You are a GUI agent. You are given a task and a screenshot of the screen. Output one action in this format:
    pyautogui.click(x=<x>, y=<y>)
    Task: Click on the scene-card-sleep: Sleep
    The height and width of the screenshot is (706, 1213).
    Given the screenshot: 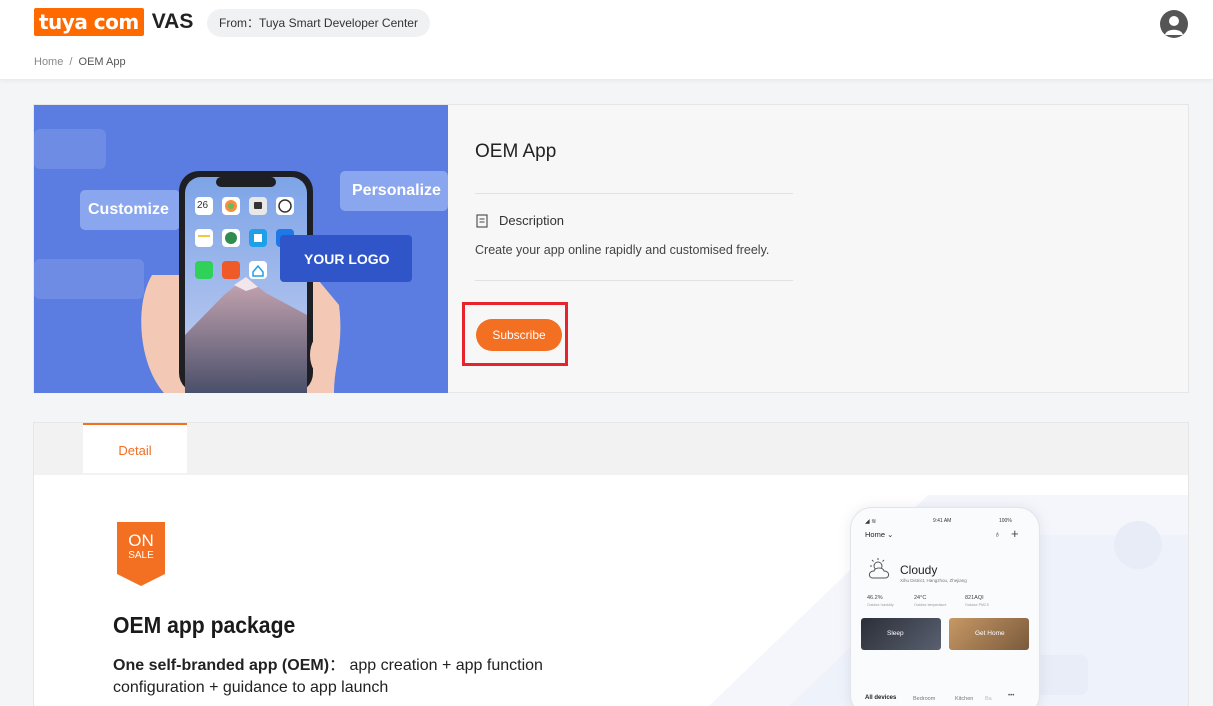 What is the action you would take?
    pyautogui.click(x=901, y=634)
    